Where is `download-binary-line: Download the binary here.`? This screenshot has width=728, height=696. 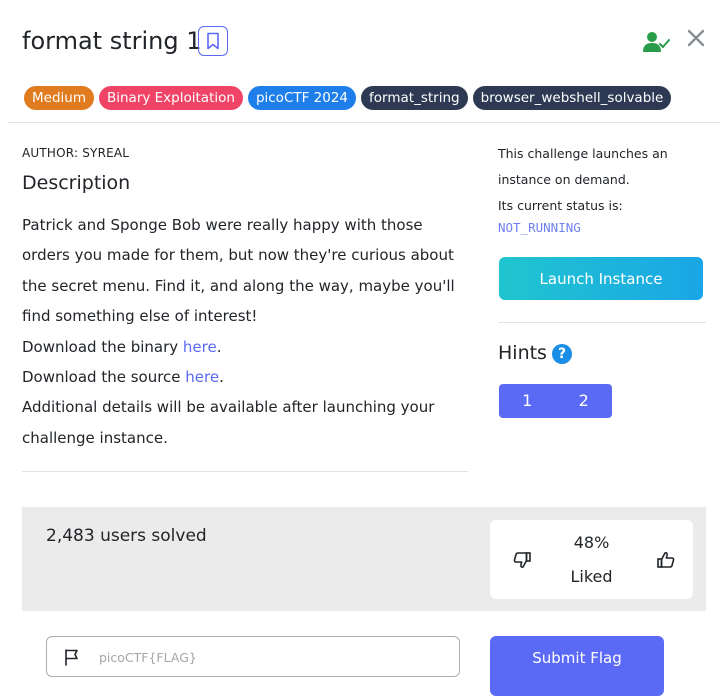
download-binary-line: Download the binary here. is located at coordinates (122, 346).